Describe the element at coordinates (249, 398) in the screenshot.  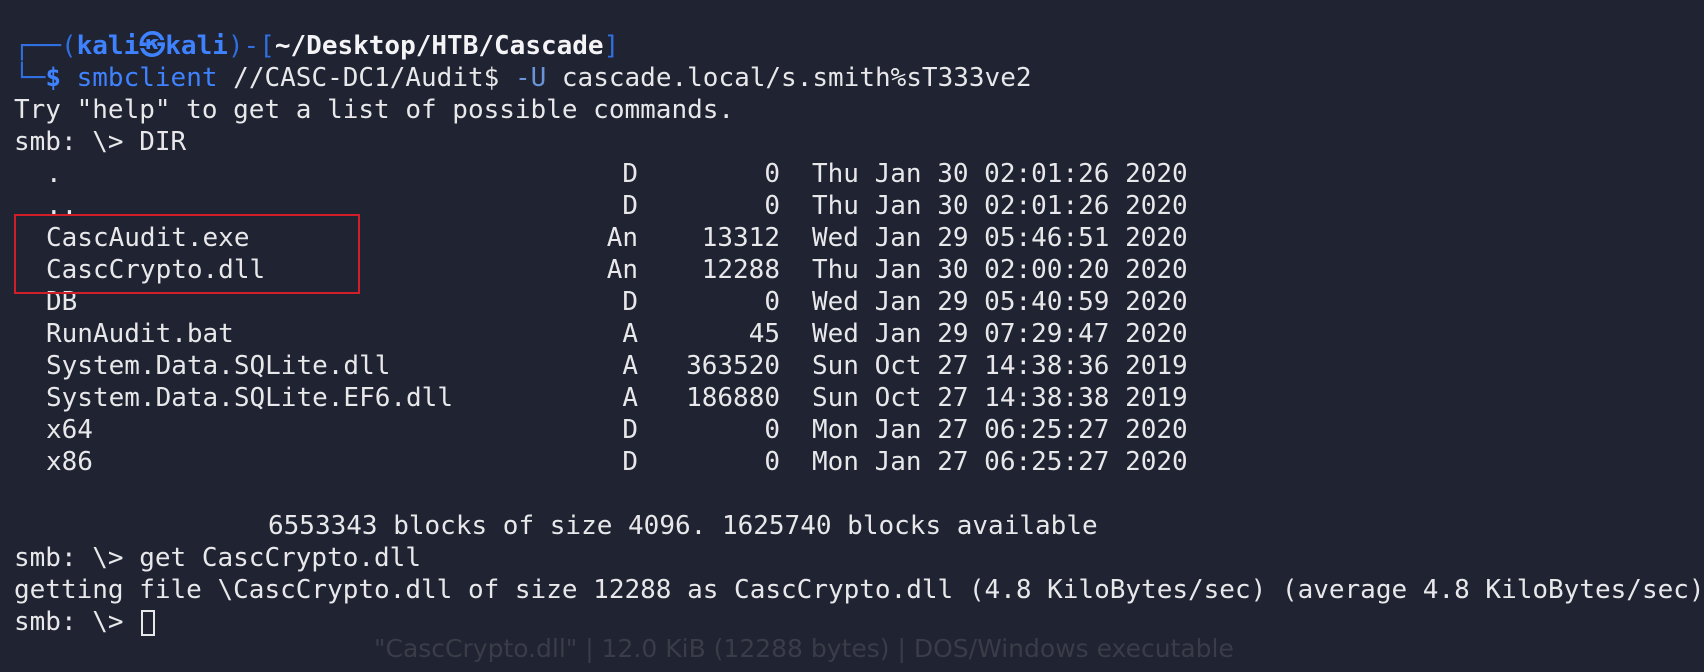
I see `file-name: System.Data.SQLite.EF6.dll` at that location.